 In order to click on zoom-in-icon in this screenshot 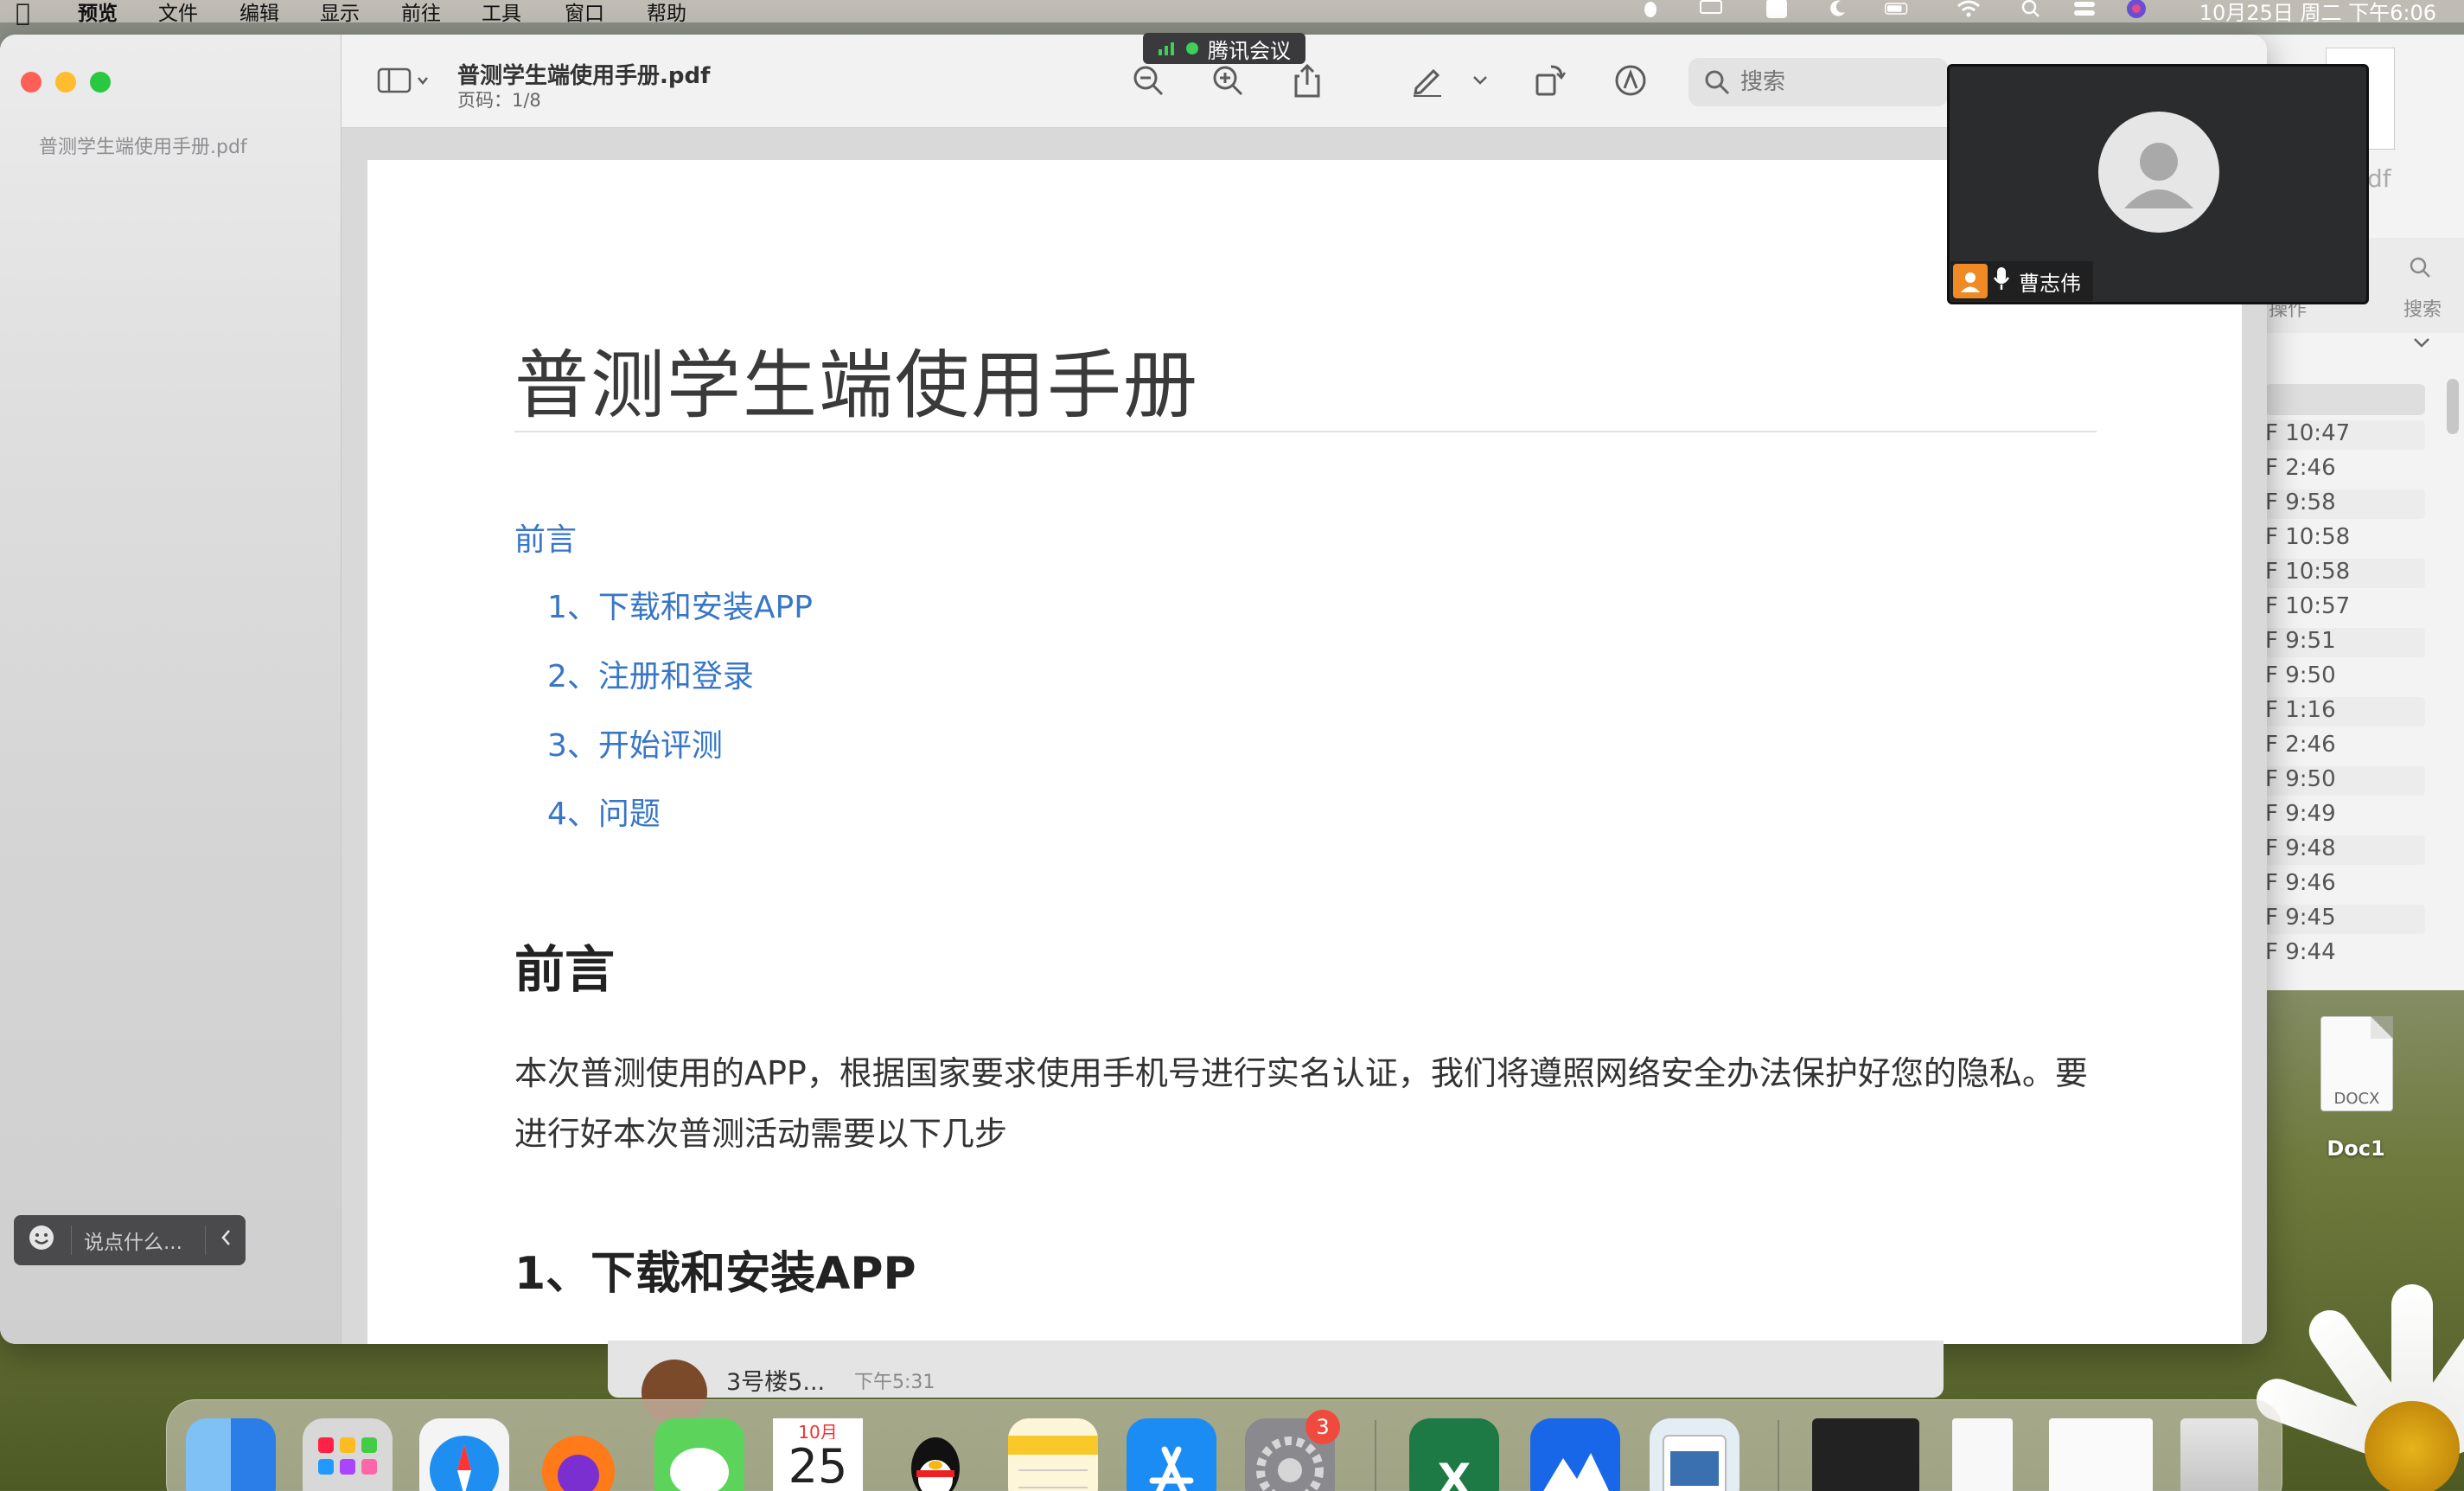, I will do `click(1228, 81)`.